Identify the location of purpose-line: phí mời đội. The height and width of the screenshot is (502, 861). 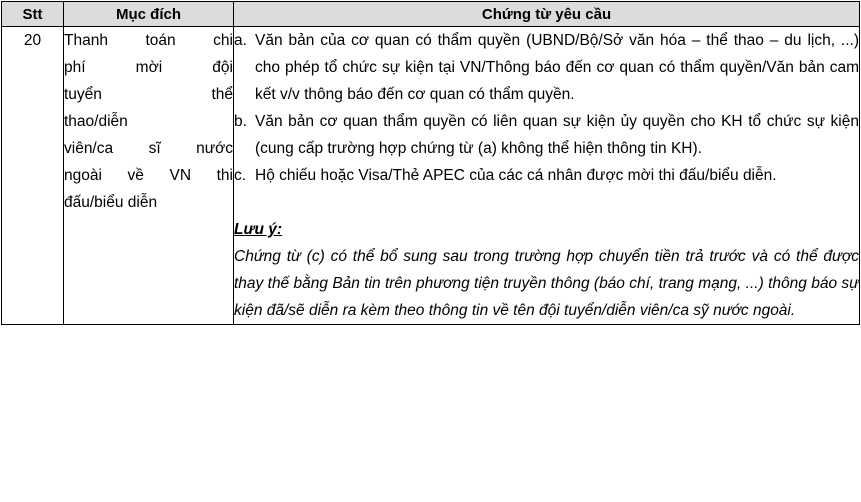
(148, 67).